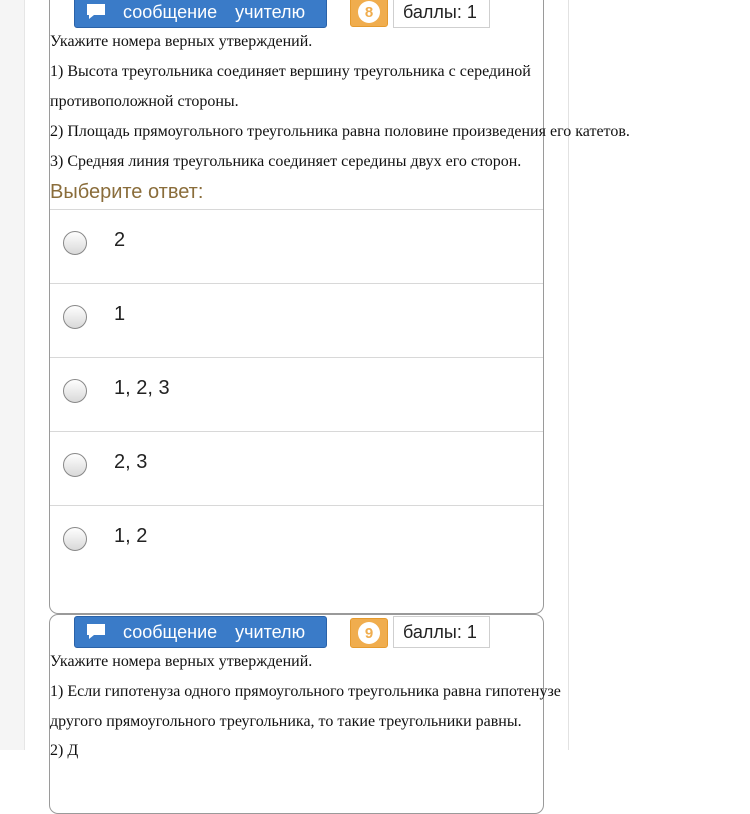  I want to click on answer-option: 1, 2, 3, so click(296, 394).